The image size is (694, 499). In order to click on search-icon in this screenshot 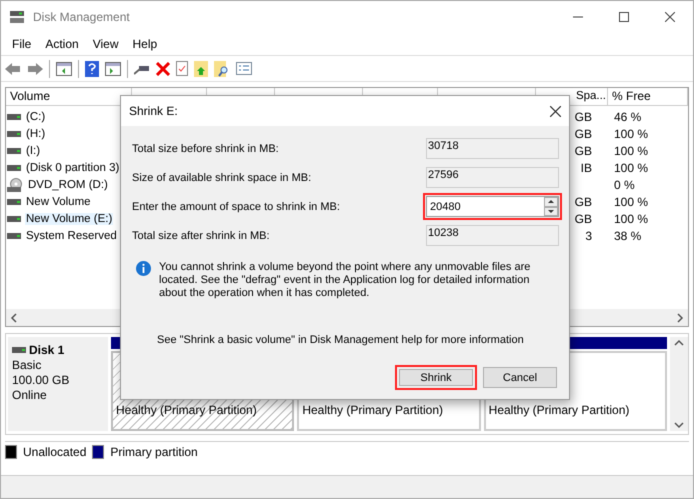, I will do `click(222, 68)`.